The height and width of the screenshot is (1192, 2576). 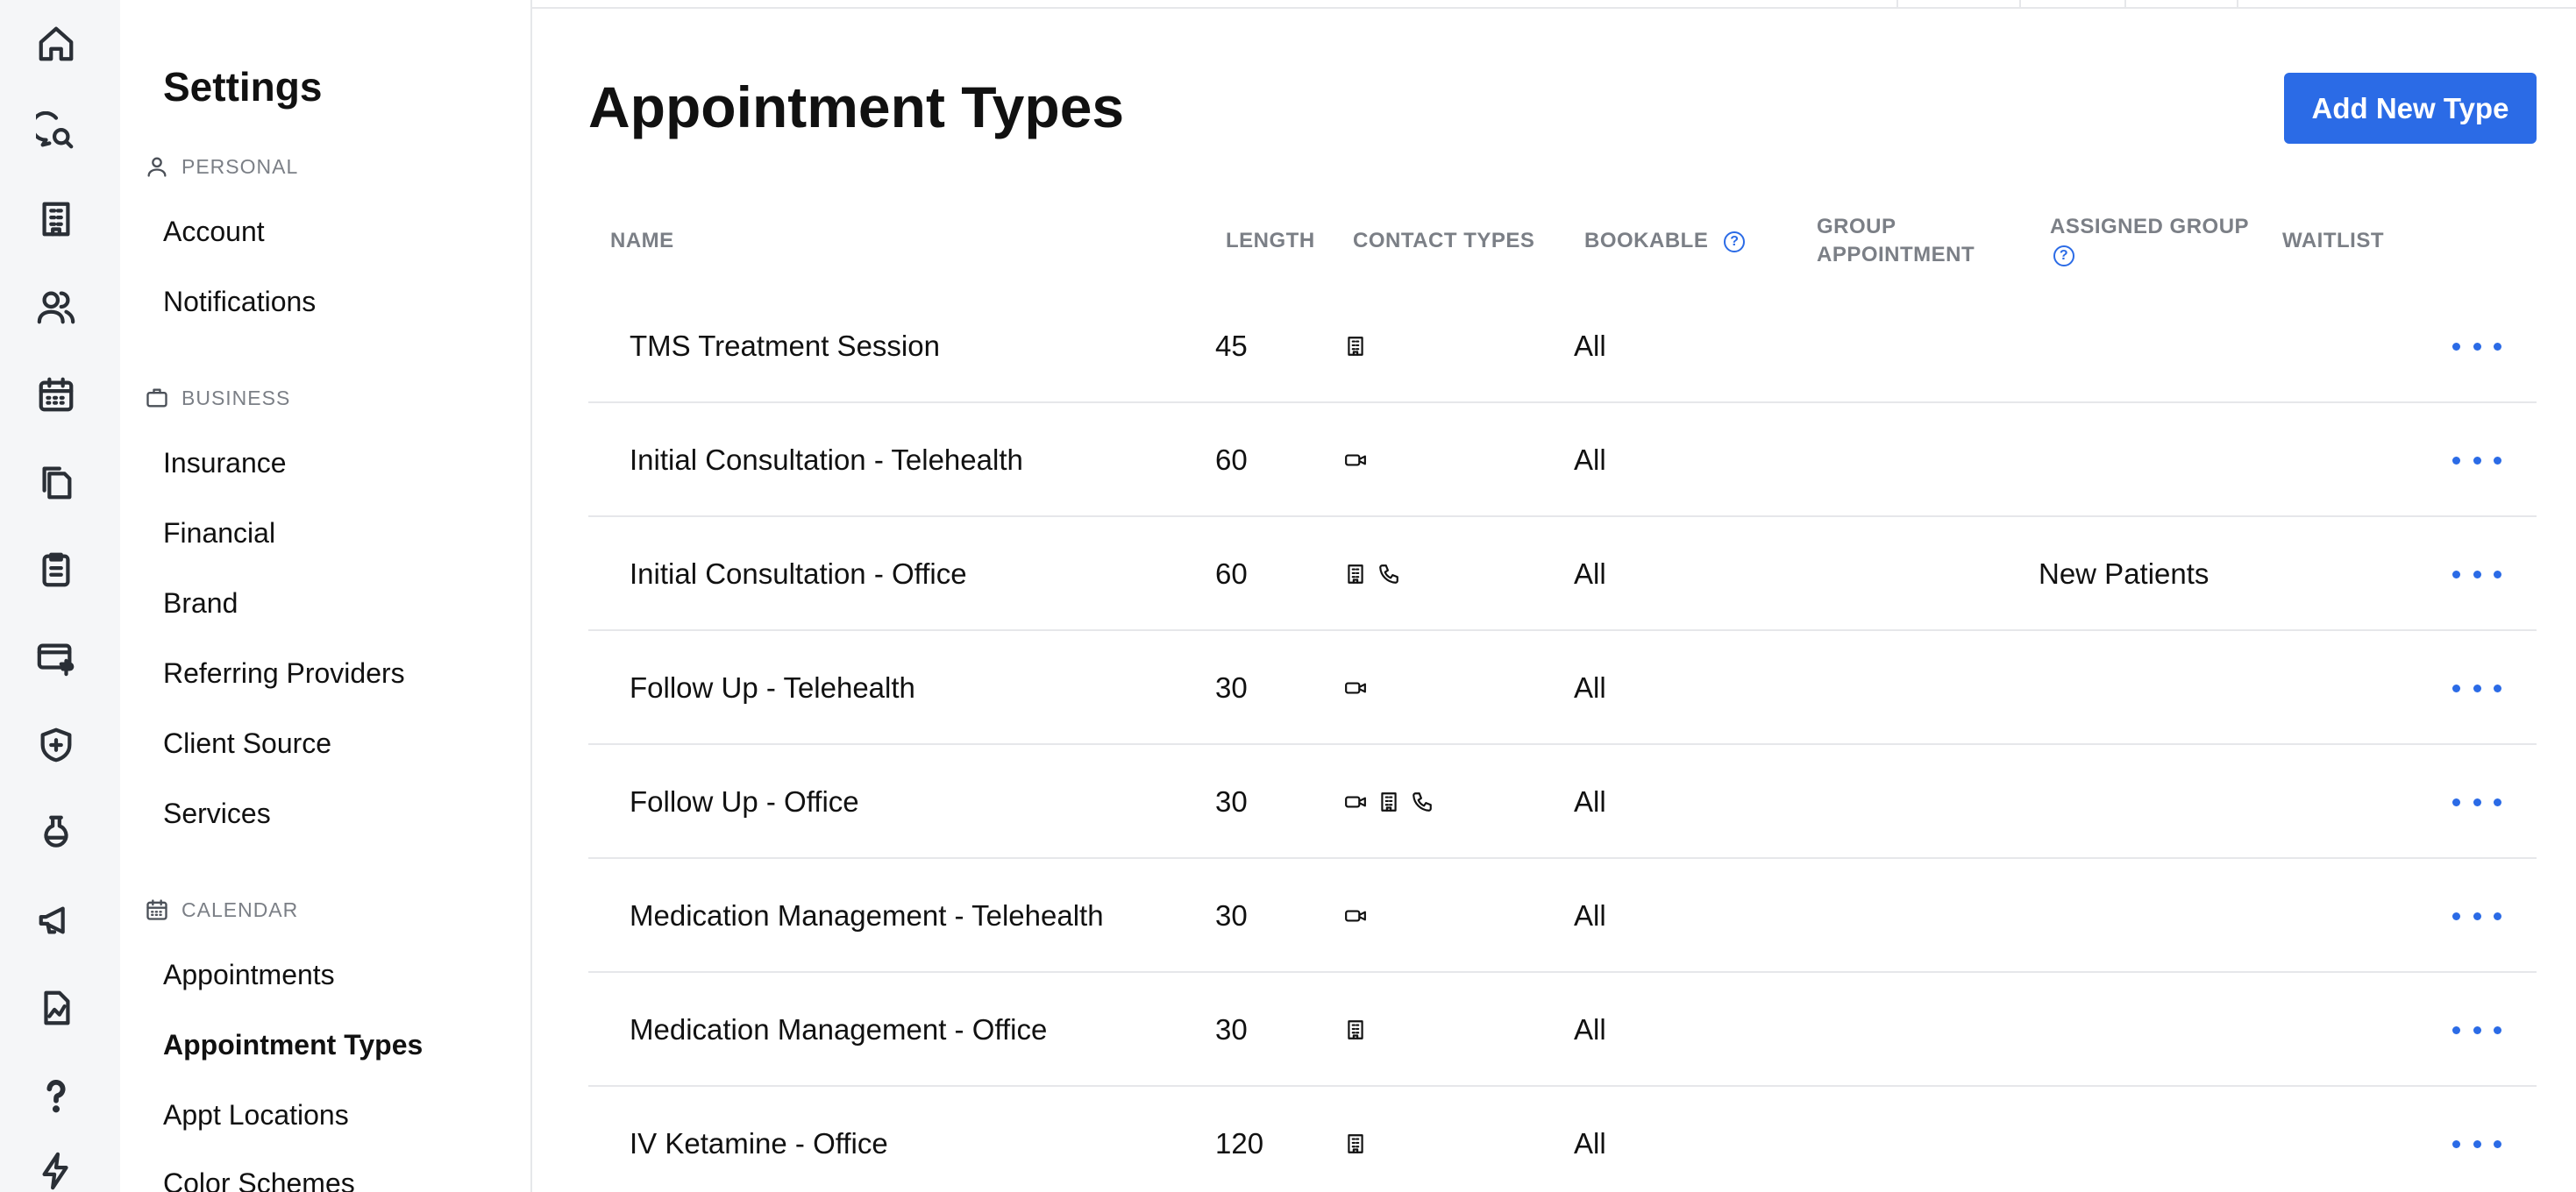 I want to click on shield-icon, so click(x=56, y=745).